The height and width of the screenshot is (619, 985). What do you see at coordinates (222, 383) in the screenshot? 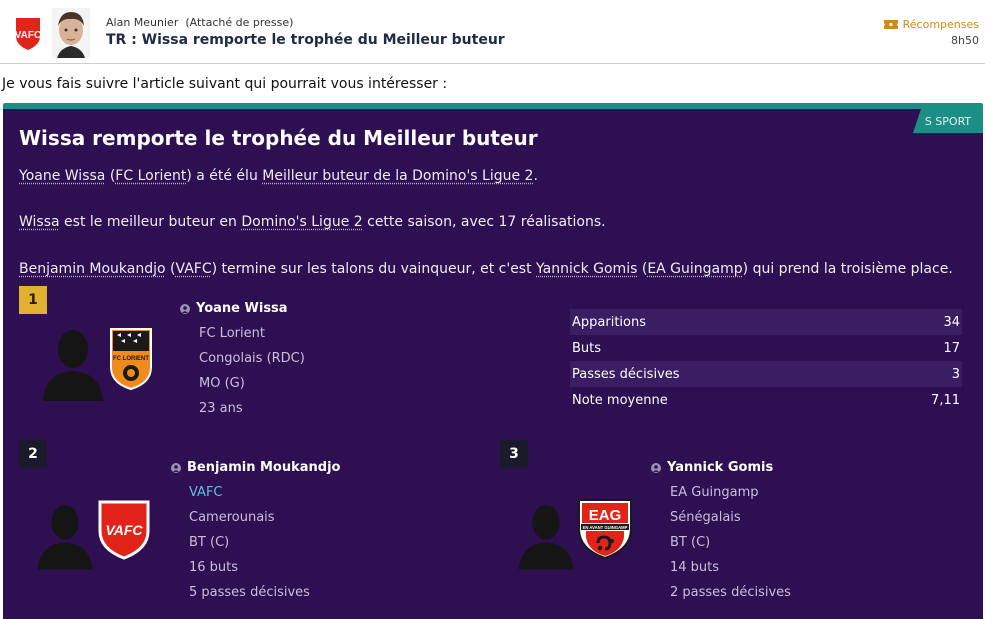
I see `winner-1-position: MO (G)` at bounding box center [222, 383].